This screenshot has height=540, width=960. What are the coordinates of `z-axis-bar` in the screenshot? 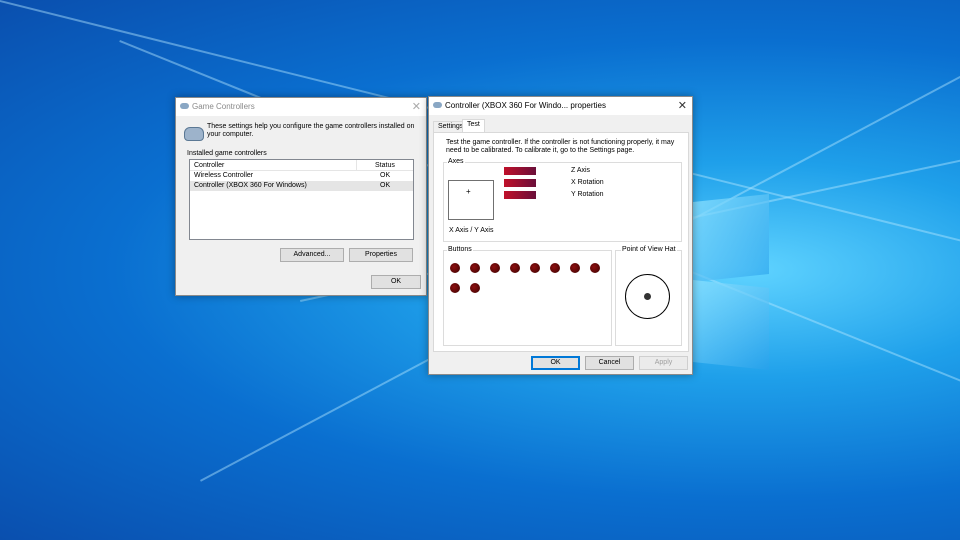 It's located at (520, 171).